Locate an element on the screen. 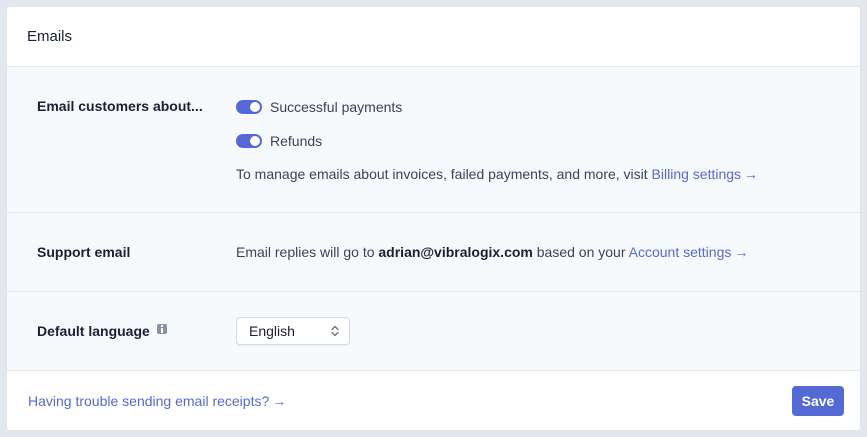 This screenshot has width=867, height=437. support-text-middle: based on your is located at coordinates (580, 252).